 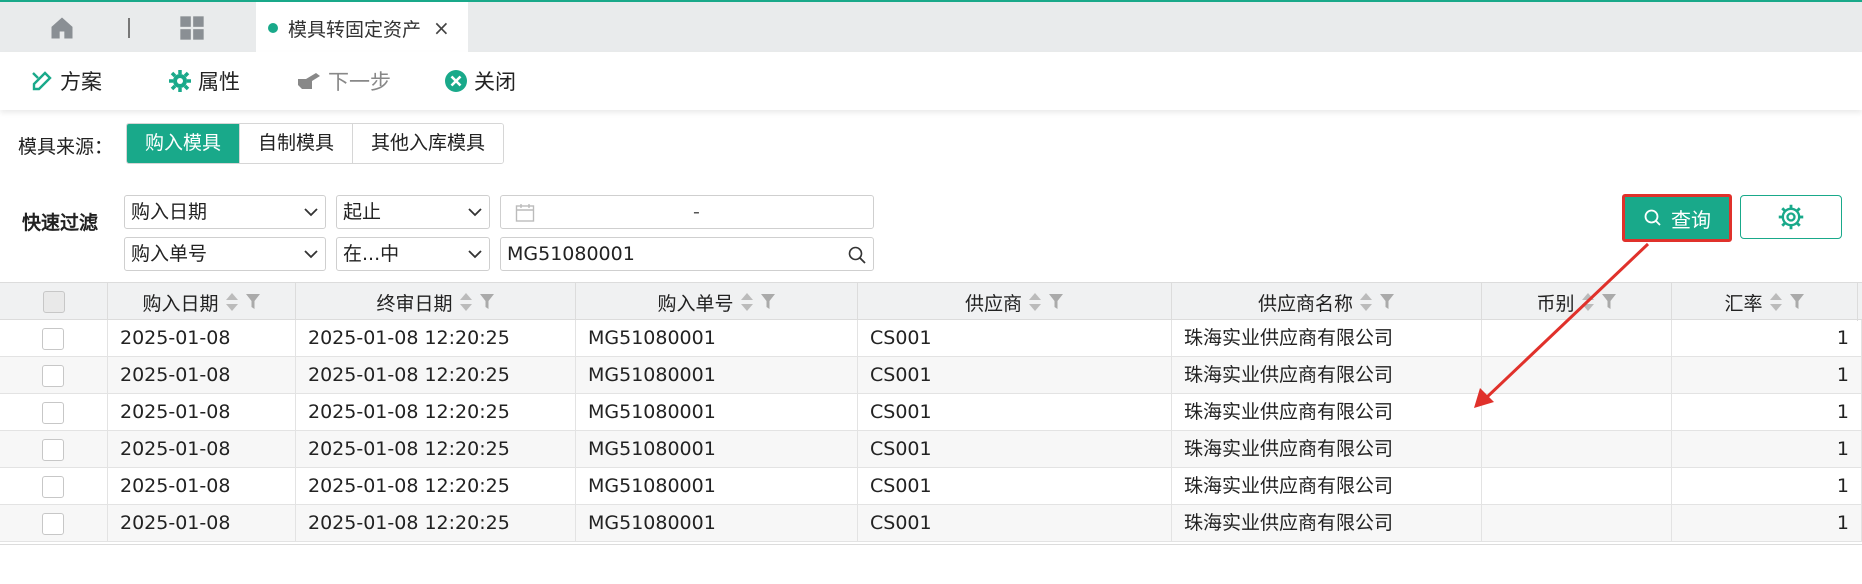 I want to click on header-select-all, so click(x=54, y=302).